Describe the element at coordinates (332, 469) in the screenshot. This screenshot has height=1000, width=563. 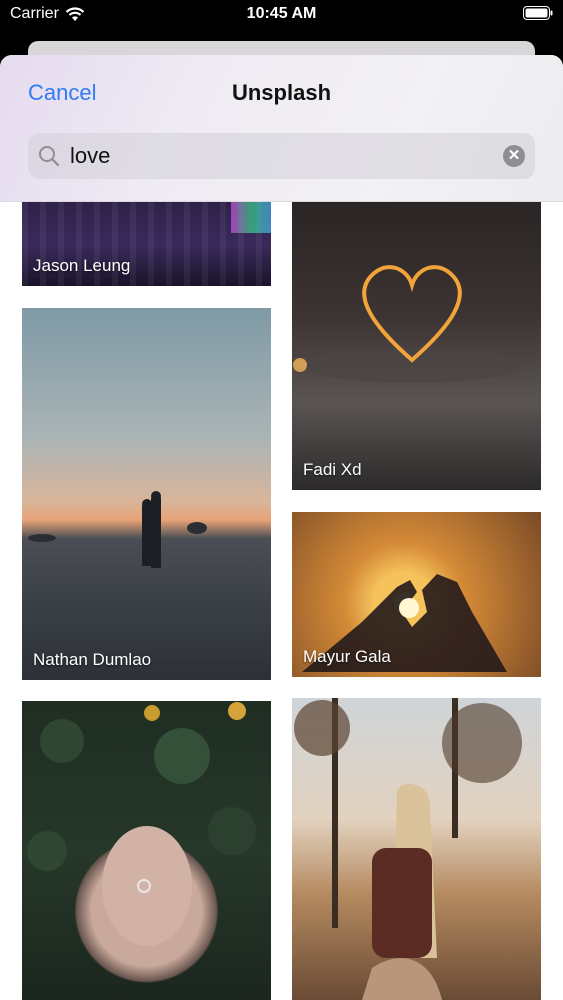
I see `photo-credit: Fadi Xd` at that location.